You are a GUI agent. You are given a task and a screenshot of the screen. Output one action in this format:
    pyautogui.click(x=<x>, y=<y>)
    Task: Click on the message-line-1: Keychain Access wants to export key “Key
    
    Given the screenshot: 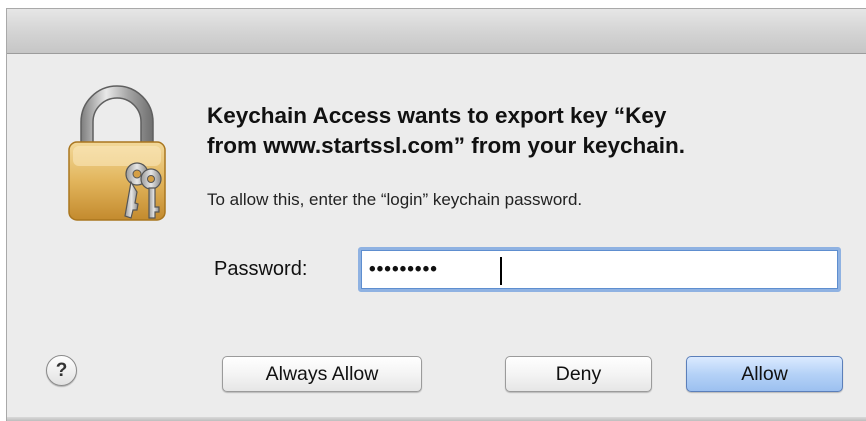 What is the action you would take?
    pyautogui.click(x=437, y=115)
    